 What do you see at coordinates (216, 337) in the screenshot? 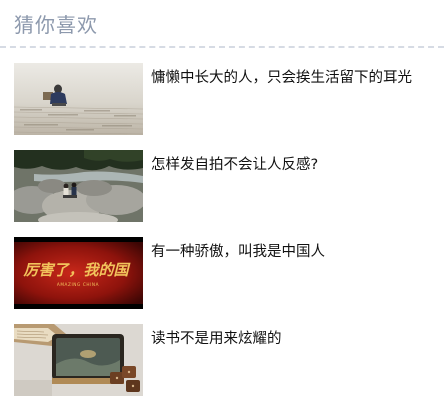
I see `item-title: 读书不是用来炫耀的` at bounding box center [216, 337].